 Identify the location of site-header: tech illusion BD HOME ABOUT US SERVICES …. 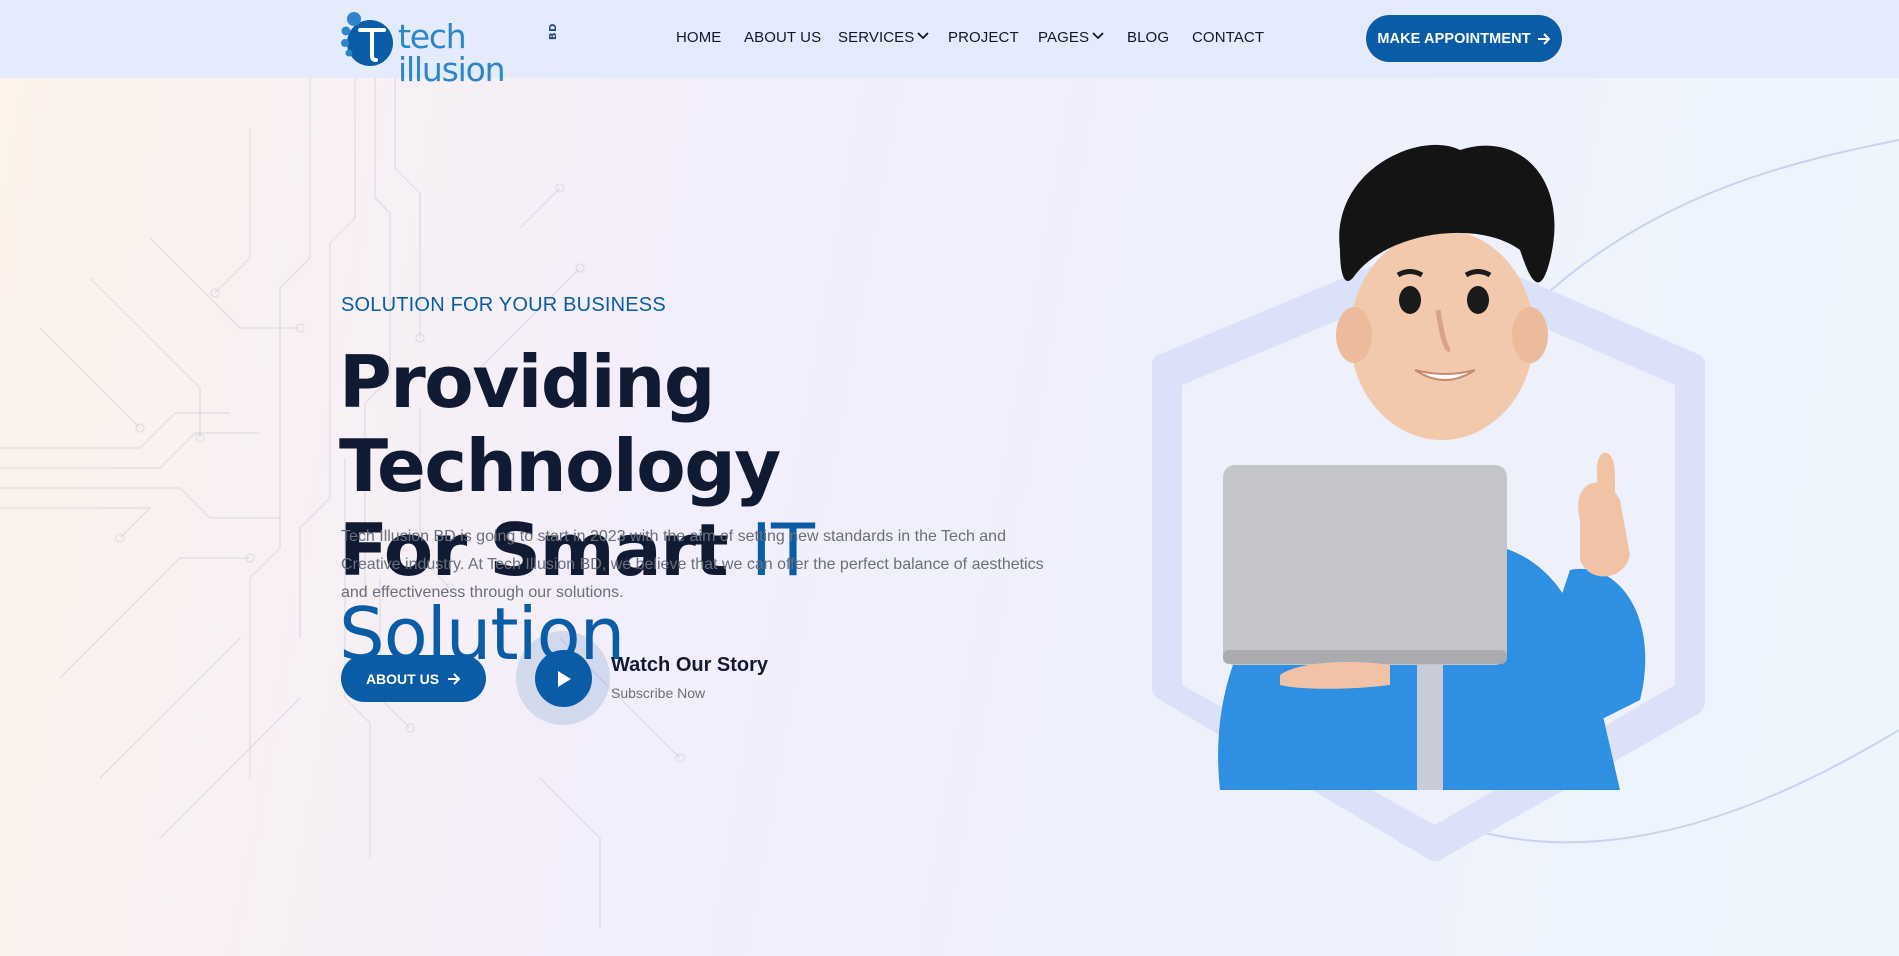
(949, 43).